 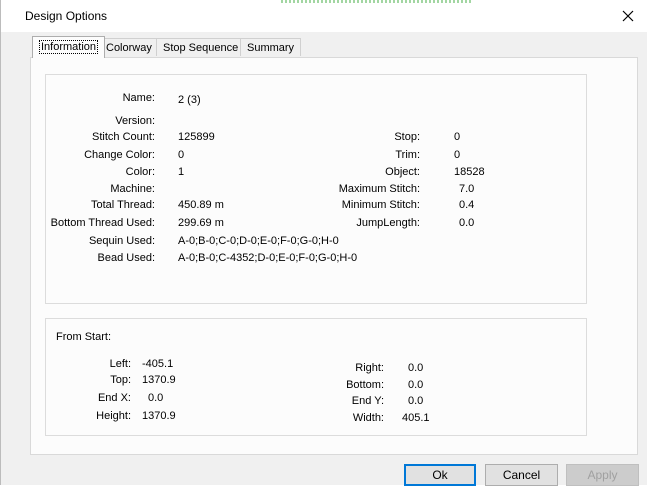 I want to click on height-label: Height:, so click(x=113, y=416).